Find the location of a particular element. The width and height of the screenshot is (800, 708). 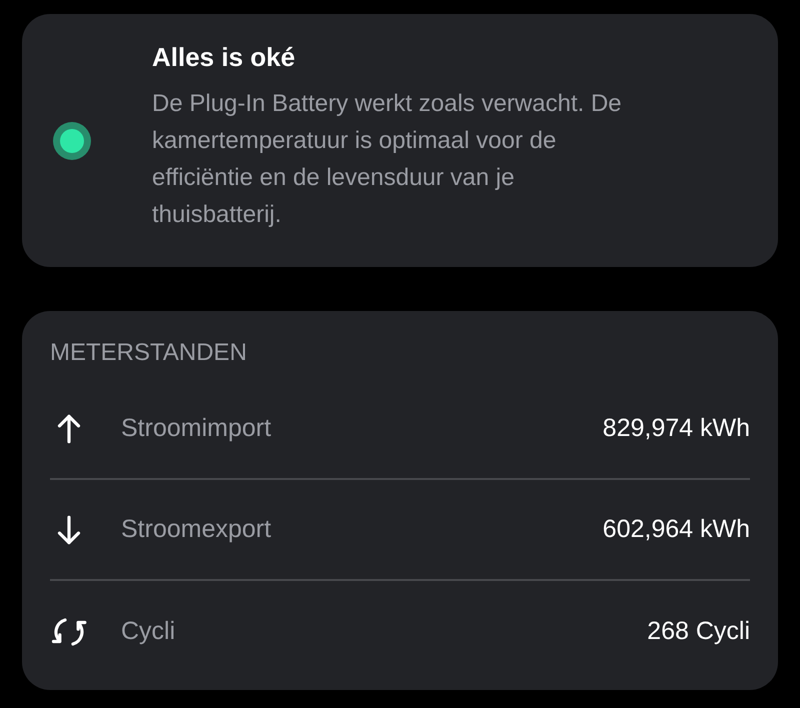

meter-label: Stroomimport is located at coordinates (196, 428).